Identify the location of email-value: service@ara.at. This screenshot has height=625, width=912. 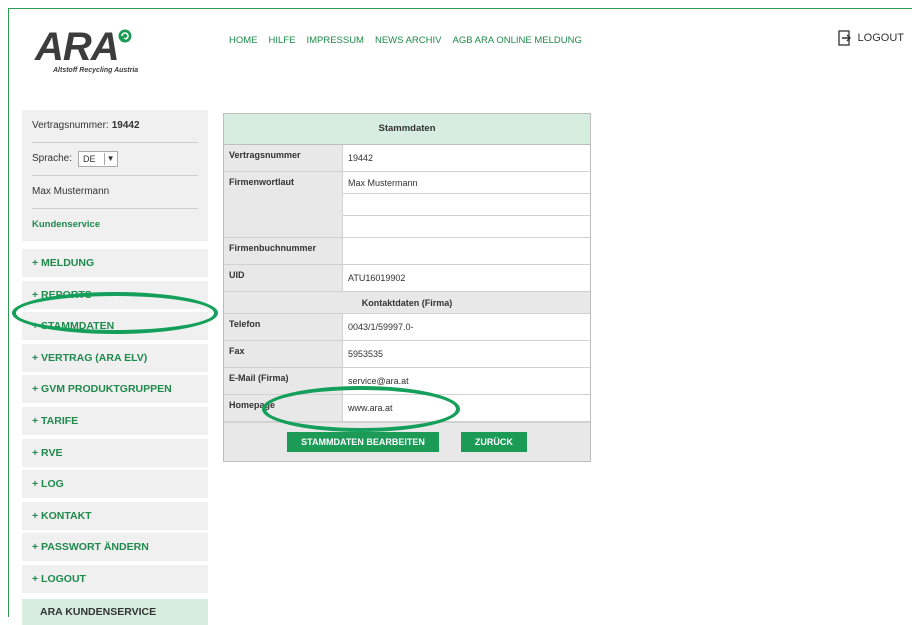
(466, 381).